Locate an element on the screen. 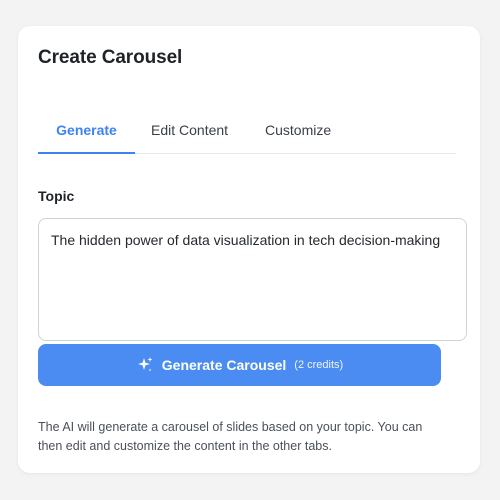 This screenshot has width=500, height=500. sparkle-icon is located at coordinates (145, 365).